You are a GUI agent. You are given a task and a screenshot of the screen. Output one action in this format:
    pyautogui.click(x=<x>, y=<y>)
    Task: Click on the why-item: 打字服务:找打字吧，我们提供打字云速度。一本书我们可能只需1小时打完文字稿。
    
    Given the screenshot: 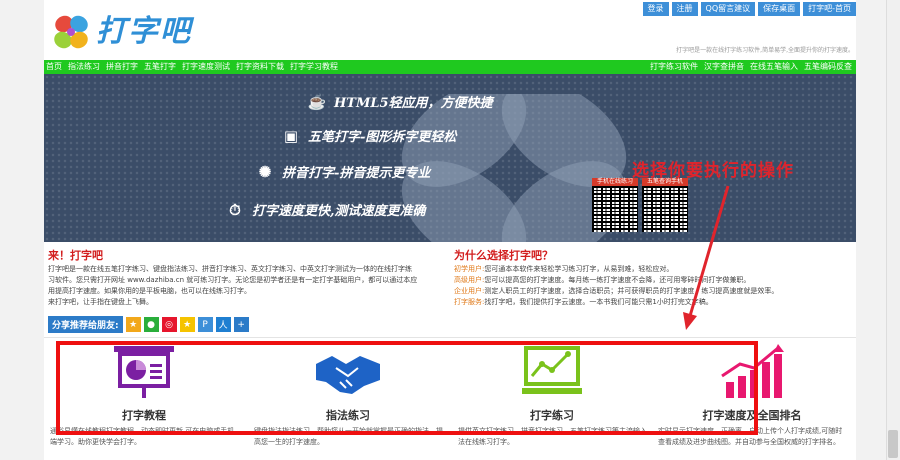 What is the action you would take?
    pyautogui.click(x=649, y=302)
    